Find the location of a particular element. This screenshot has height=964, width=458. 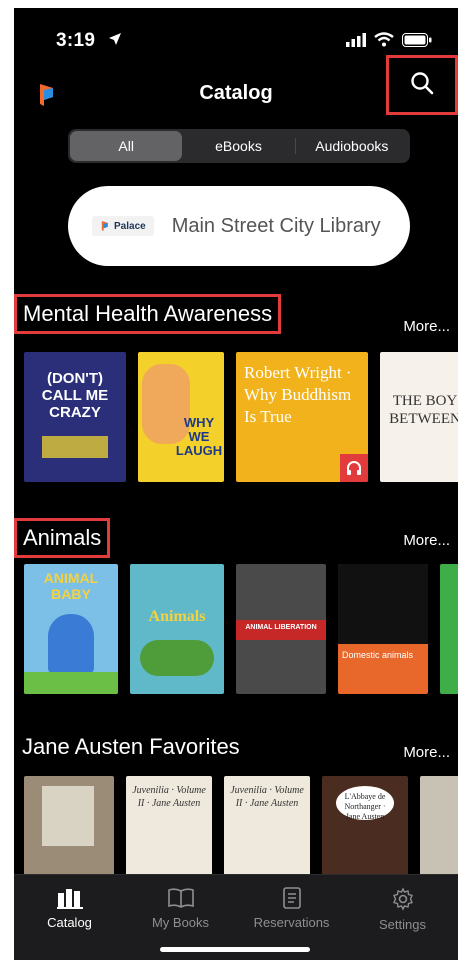

palace-badge: Palace is located at coordinates (123, 226).